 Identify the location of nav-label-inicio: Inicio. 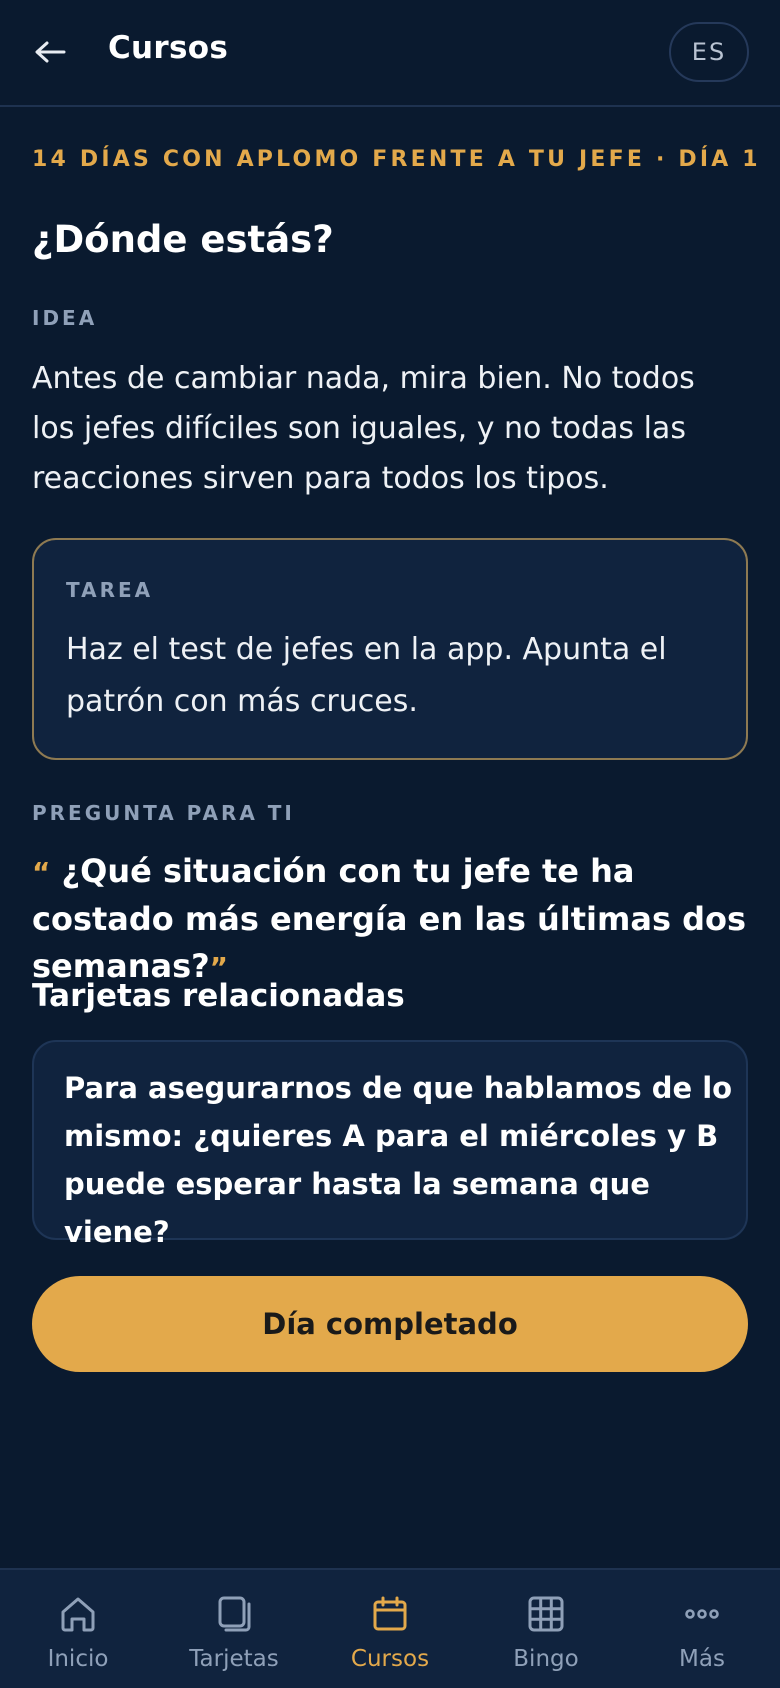
(78, 1659).